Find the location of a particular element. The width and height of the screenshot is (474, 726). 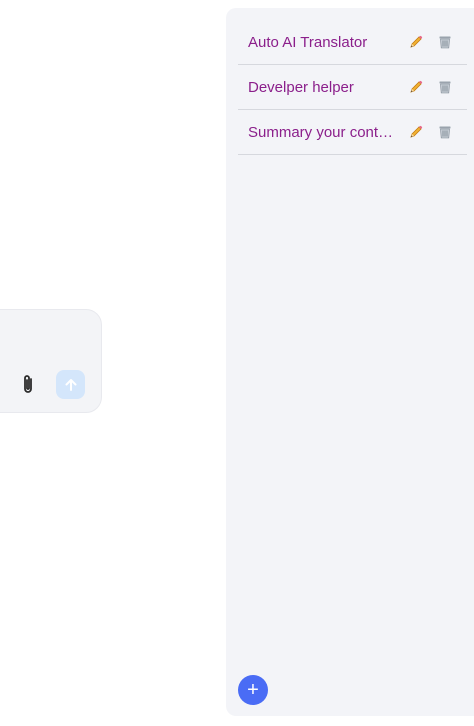

paperclip-icon is located at coordinates (28, 384).